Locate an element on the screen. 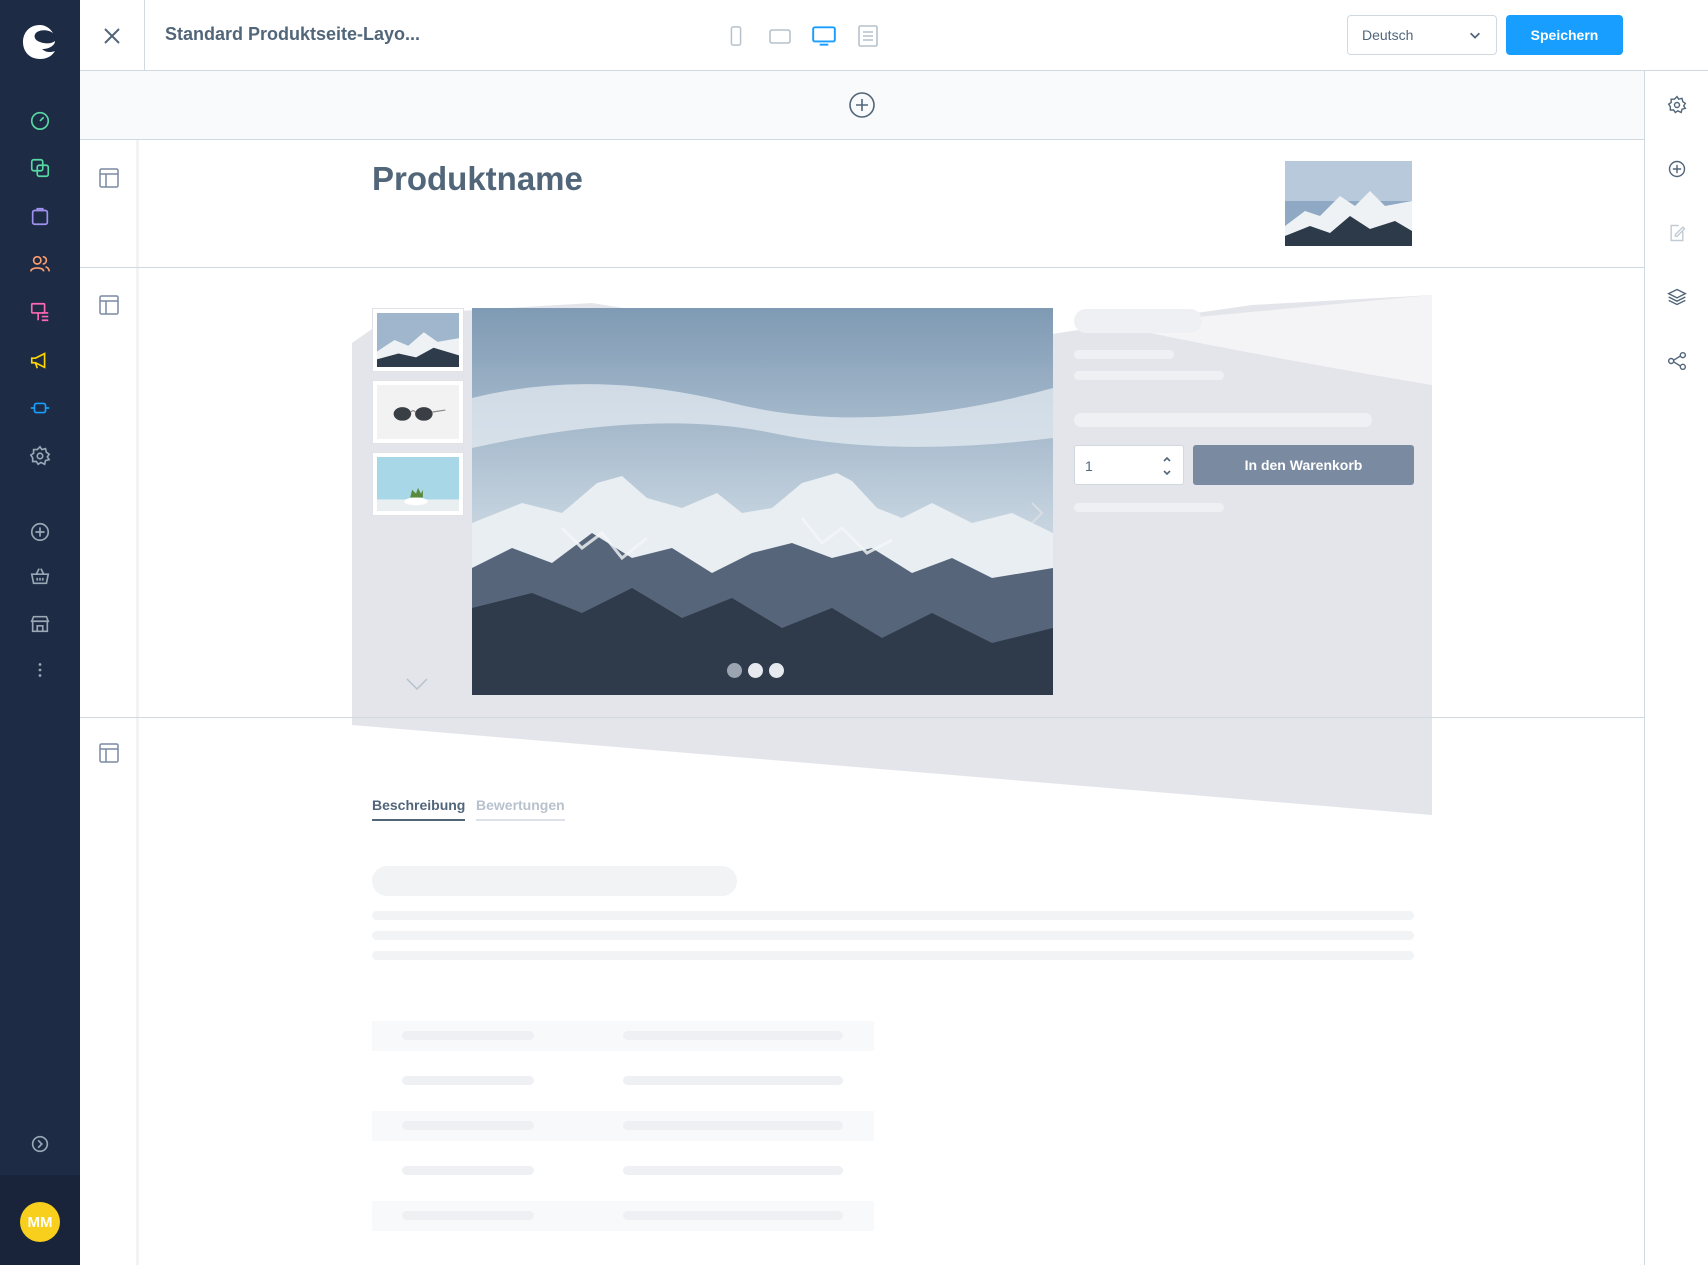  close-icon is located at coordinates (112, 35).